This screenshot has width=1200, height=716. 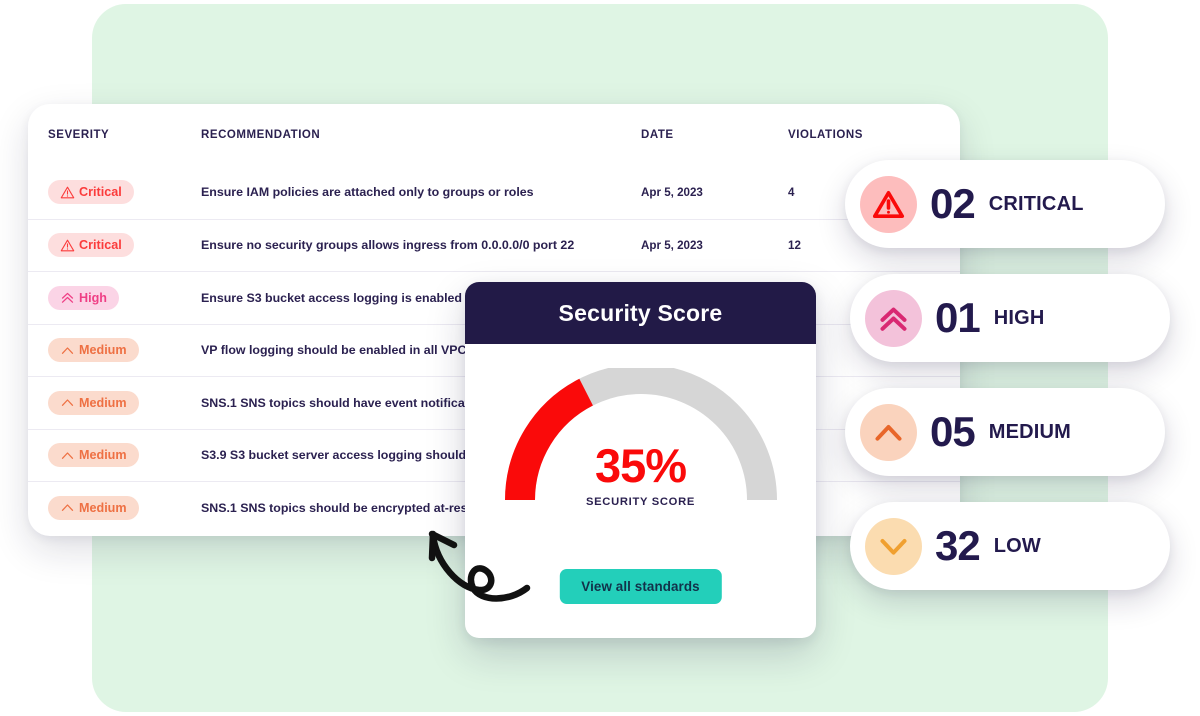 I want to click on security-score-gauge: 35% SECURITY SCORE, so click(x=641, y=442).